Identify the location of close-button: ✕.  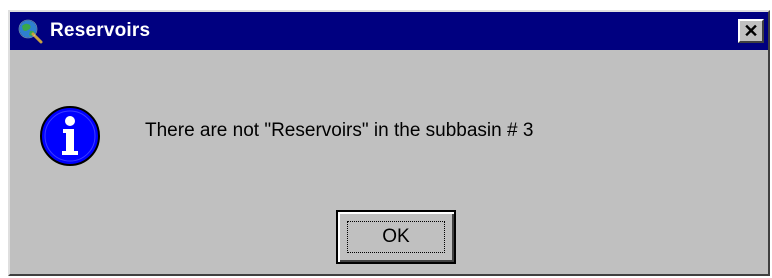
(751, 31).